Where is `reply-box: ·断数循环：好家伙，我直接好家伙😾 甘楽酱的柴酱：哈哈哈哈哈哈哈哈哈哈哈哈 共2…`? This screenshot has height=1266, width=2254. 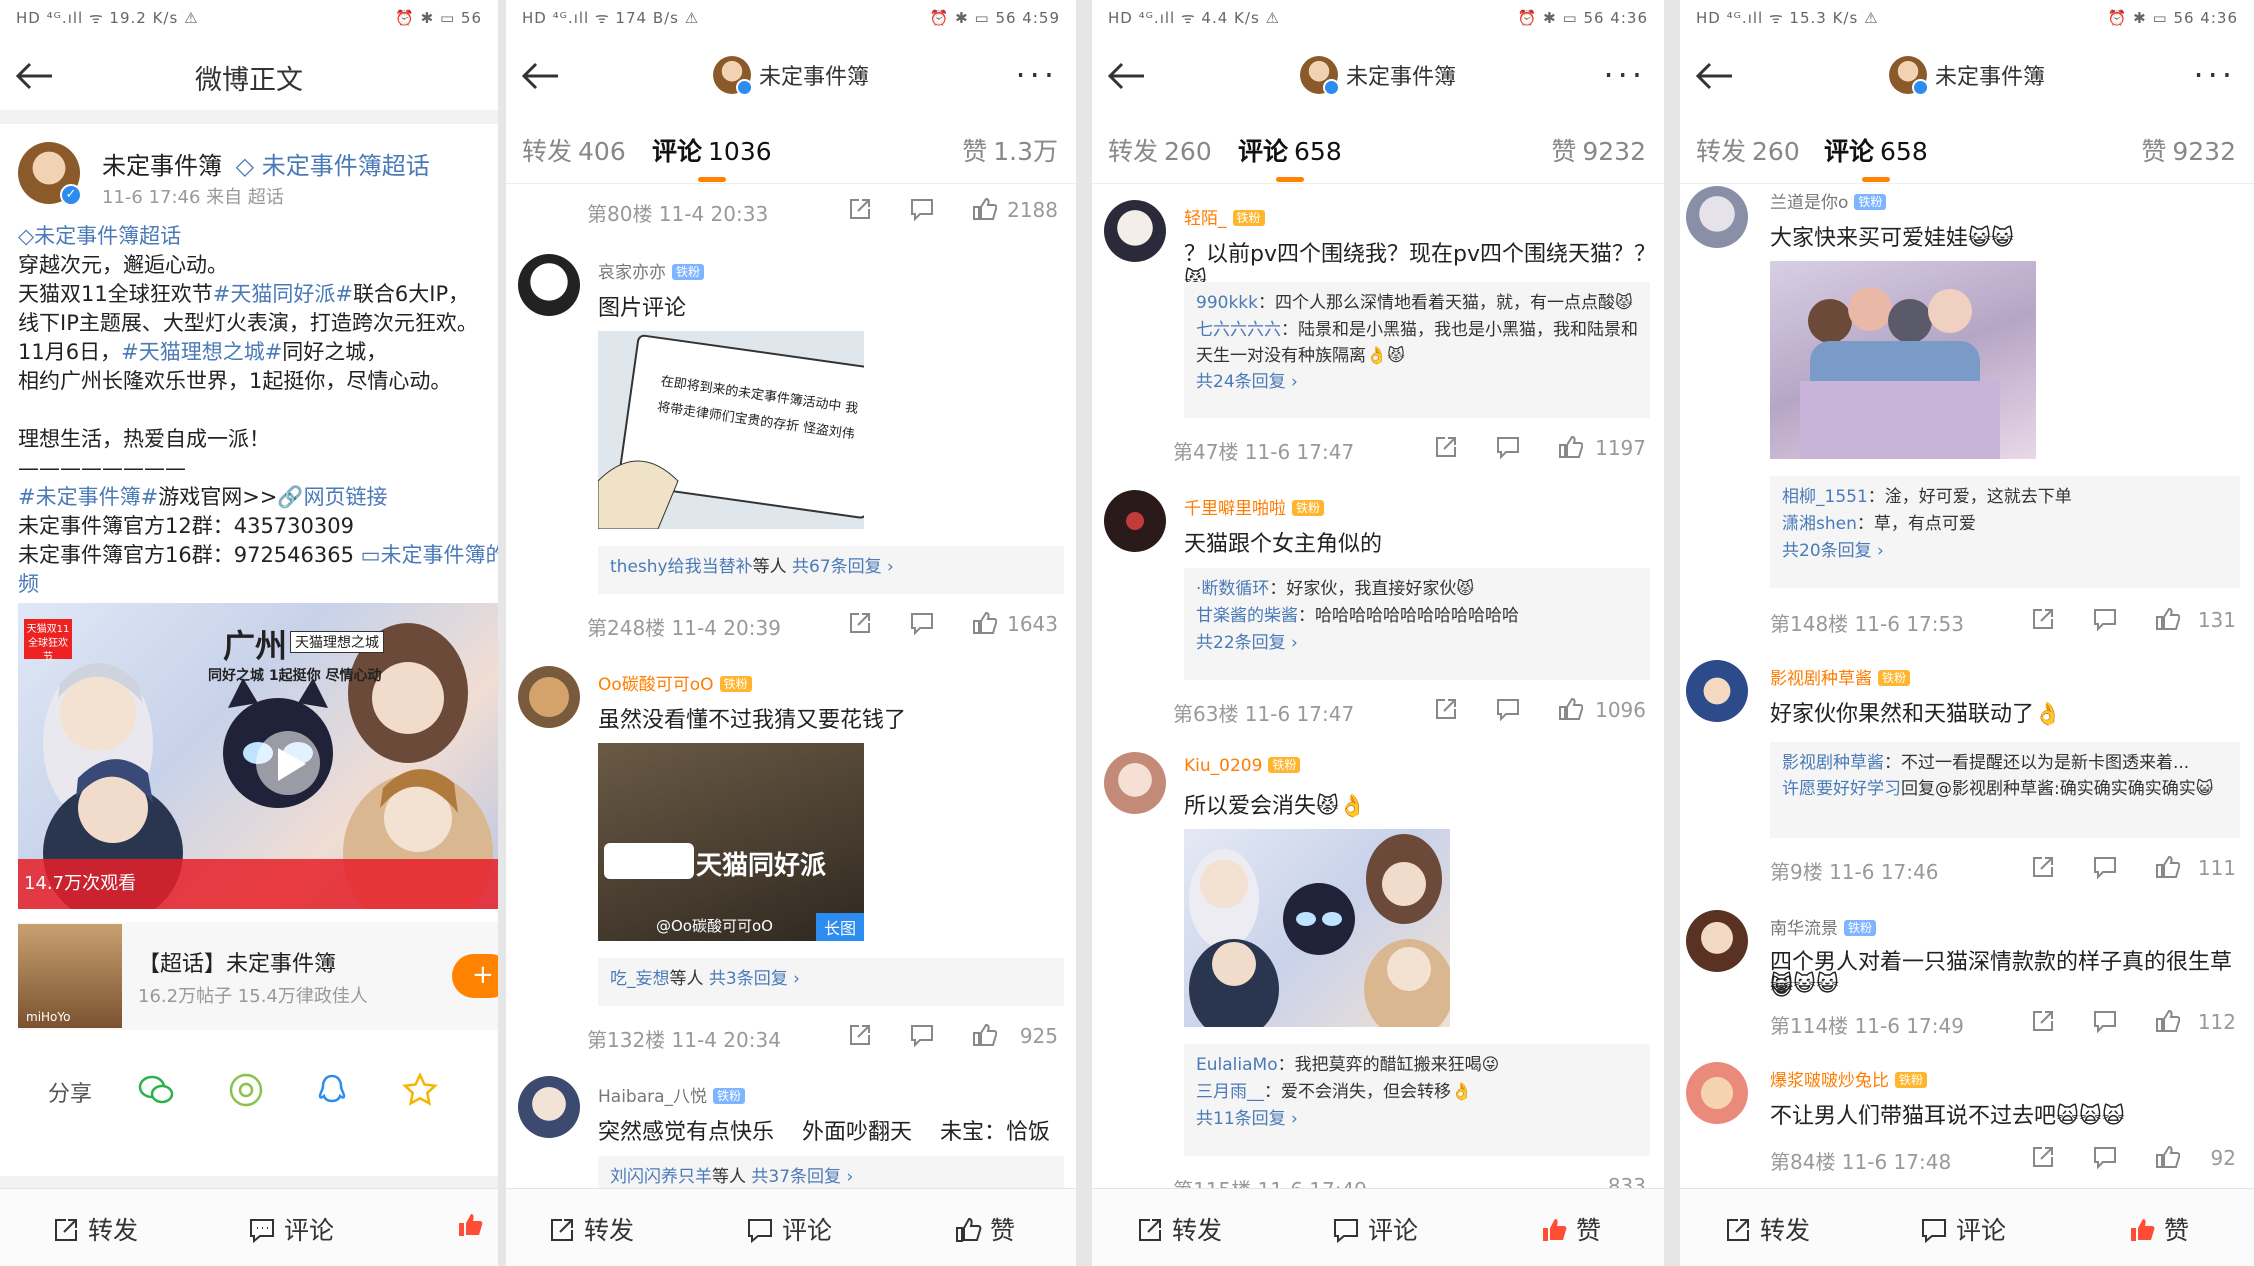 reply-box: ·断数循环：好家伙，我直接好家伙😾 甘楽酱的柴酱：哈哈哈哈哈哈哈哈哈哈哈哈 共2… is located at coordinates (1417, 624).